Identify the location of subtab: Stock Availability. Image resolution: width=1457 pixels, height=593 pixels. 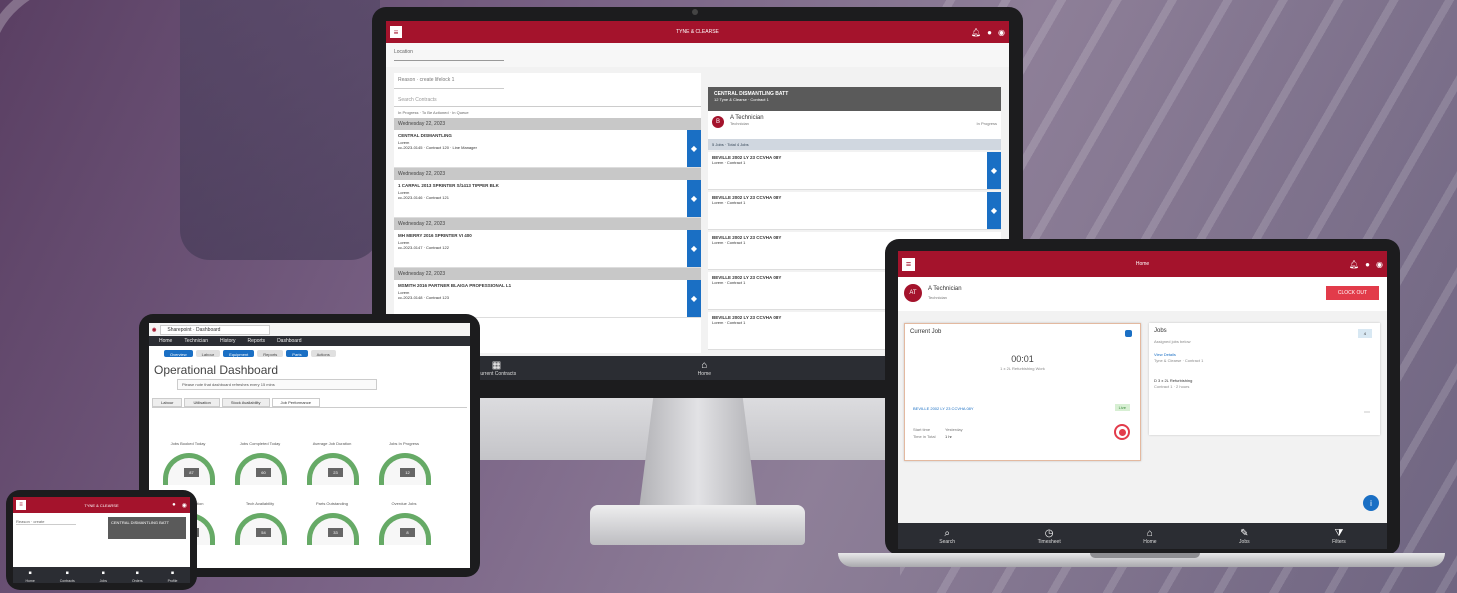
(245, 402).